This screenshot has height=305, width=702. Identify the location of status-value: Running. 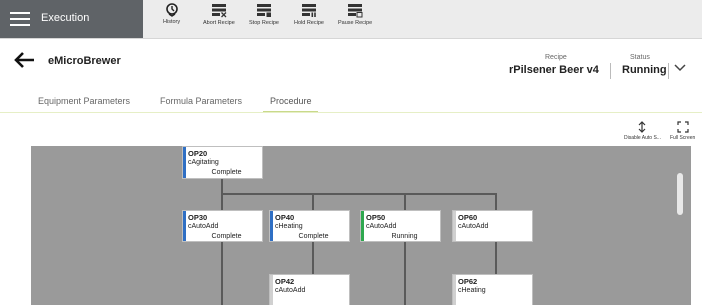
(644, 70).